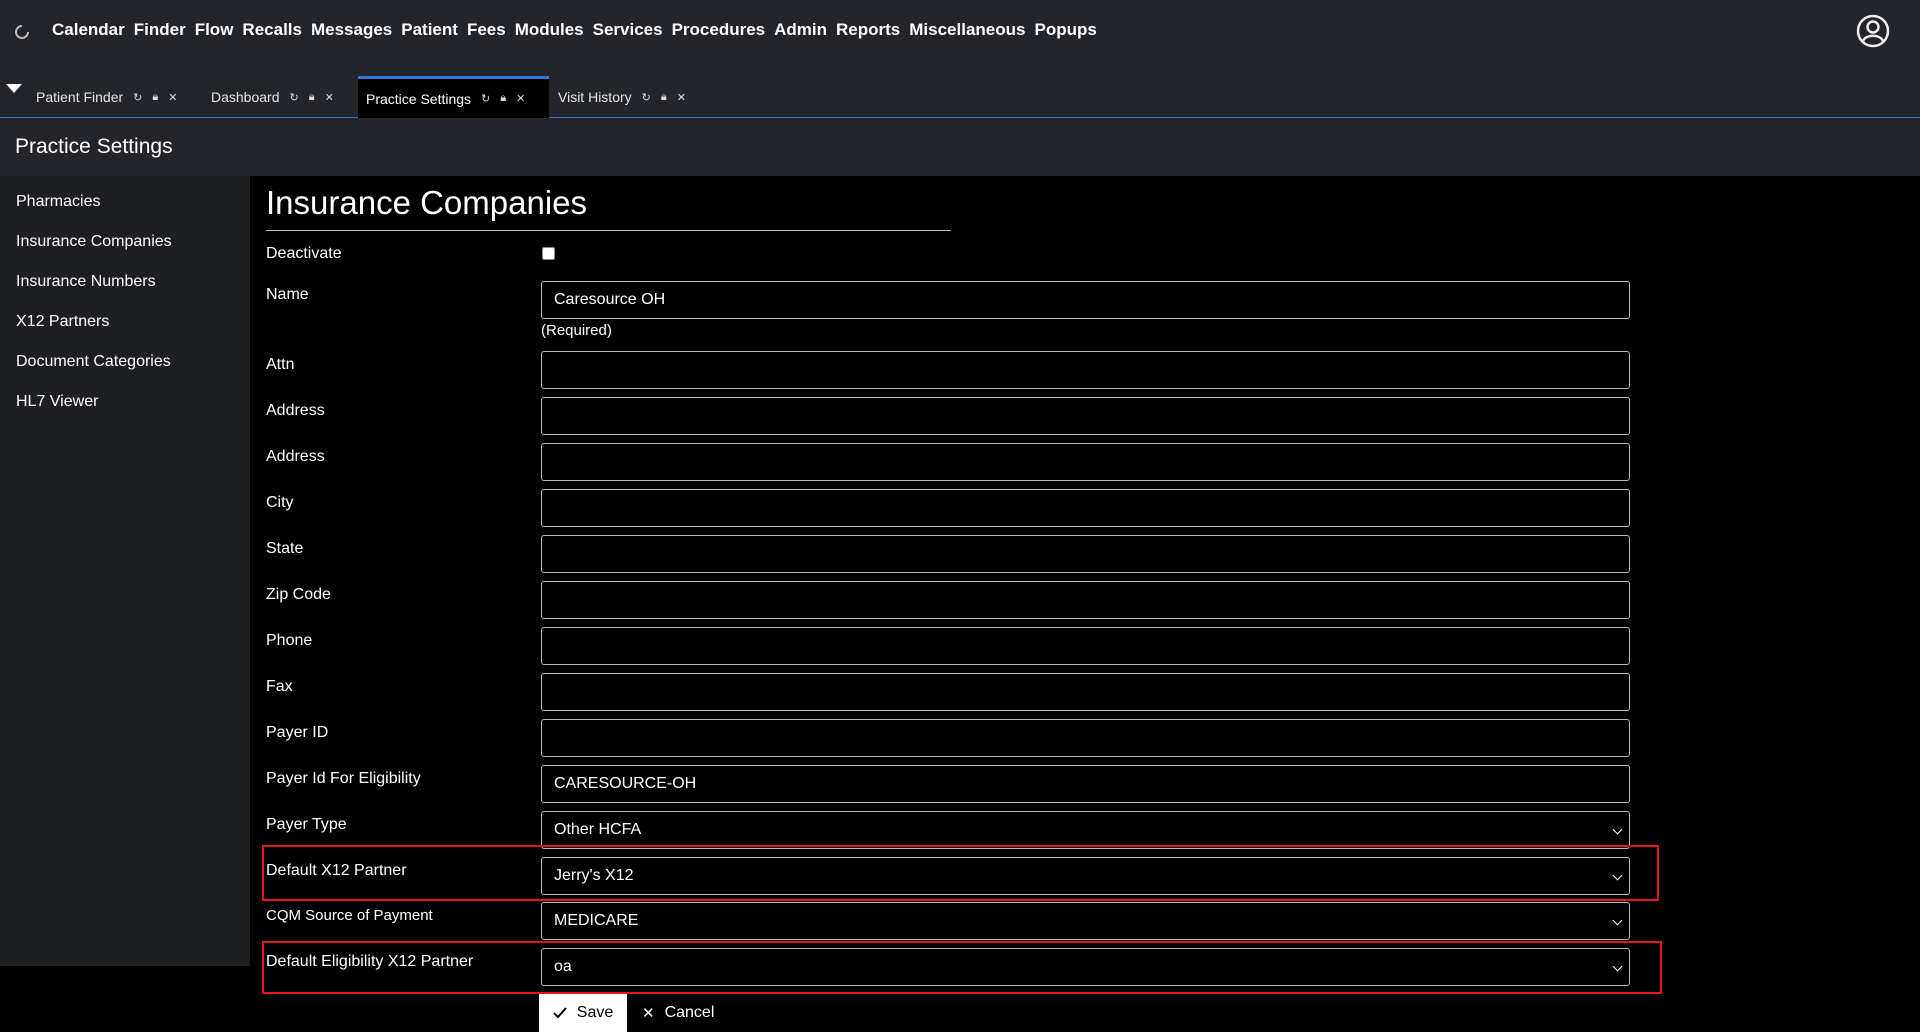  Describe the element at coordinates (595, 1012) in the screenshot. I see `save-label: Save` at that location.